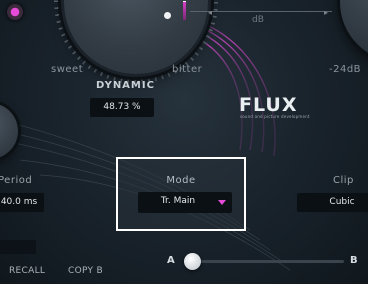  I want to click on b-label: B, so click(354, 260).